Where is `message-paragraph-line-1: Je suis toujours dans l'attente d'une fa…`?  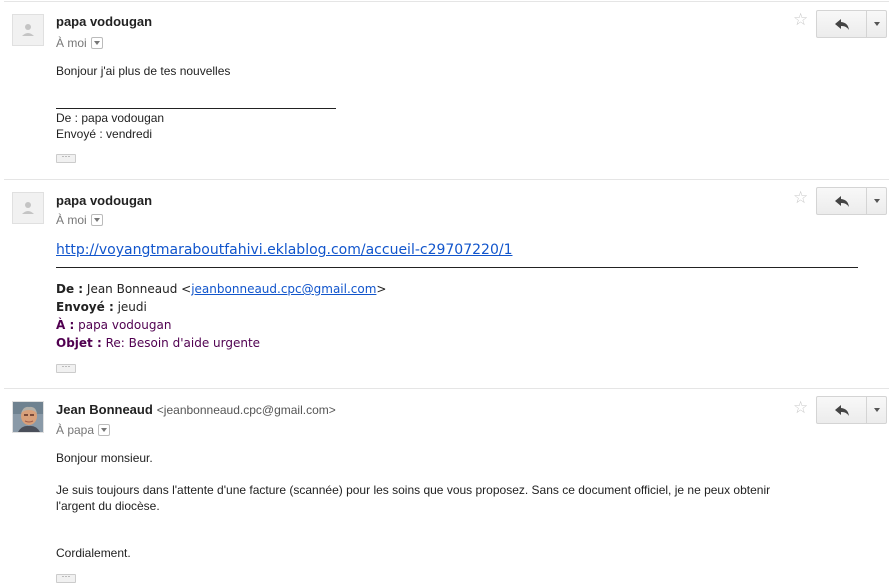
message-paragraph-line-1: Je suis toujours dans l'attente d'une fa… is located at coordinates (413, 490).